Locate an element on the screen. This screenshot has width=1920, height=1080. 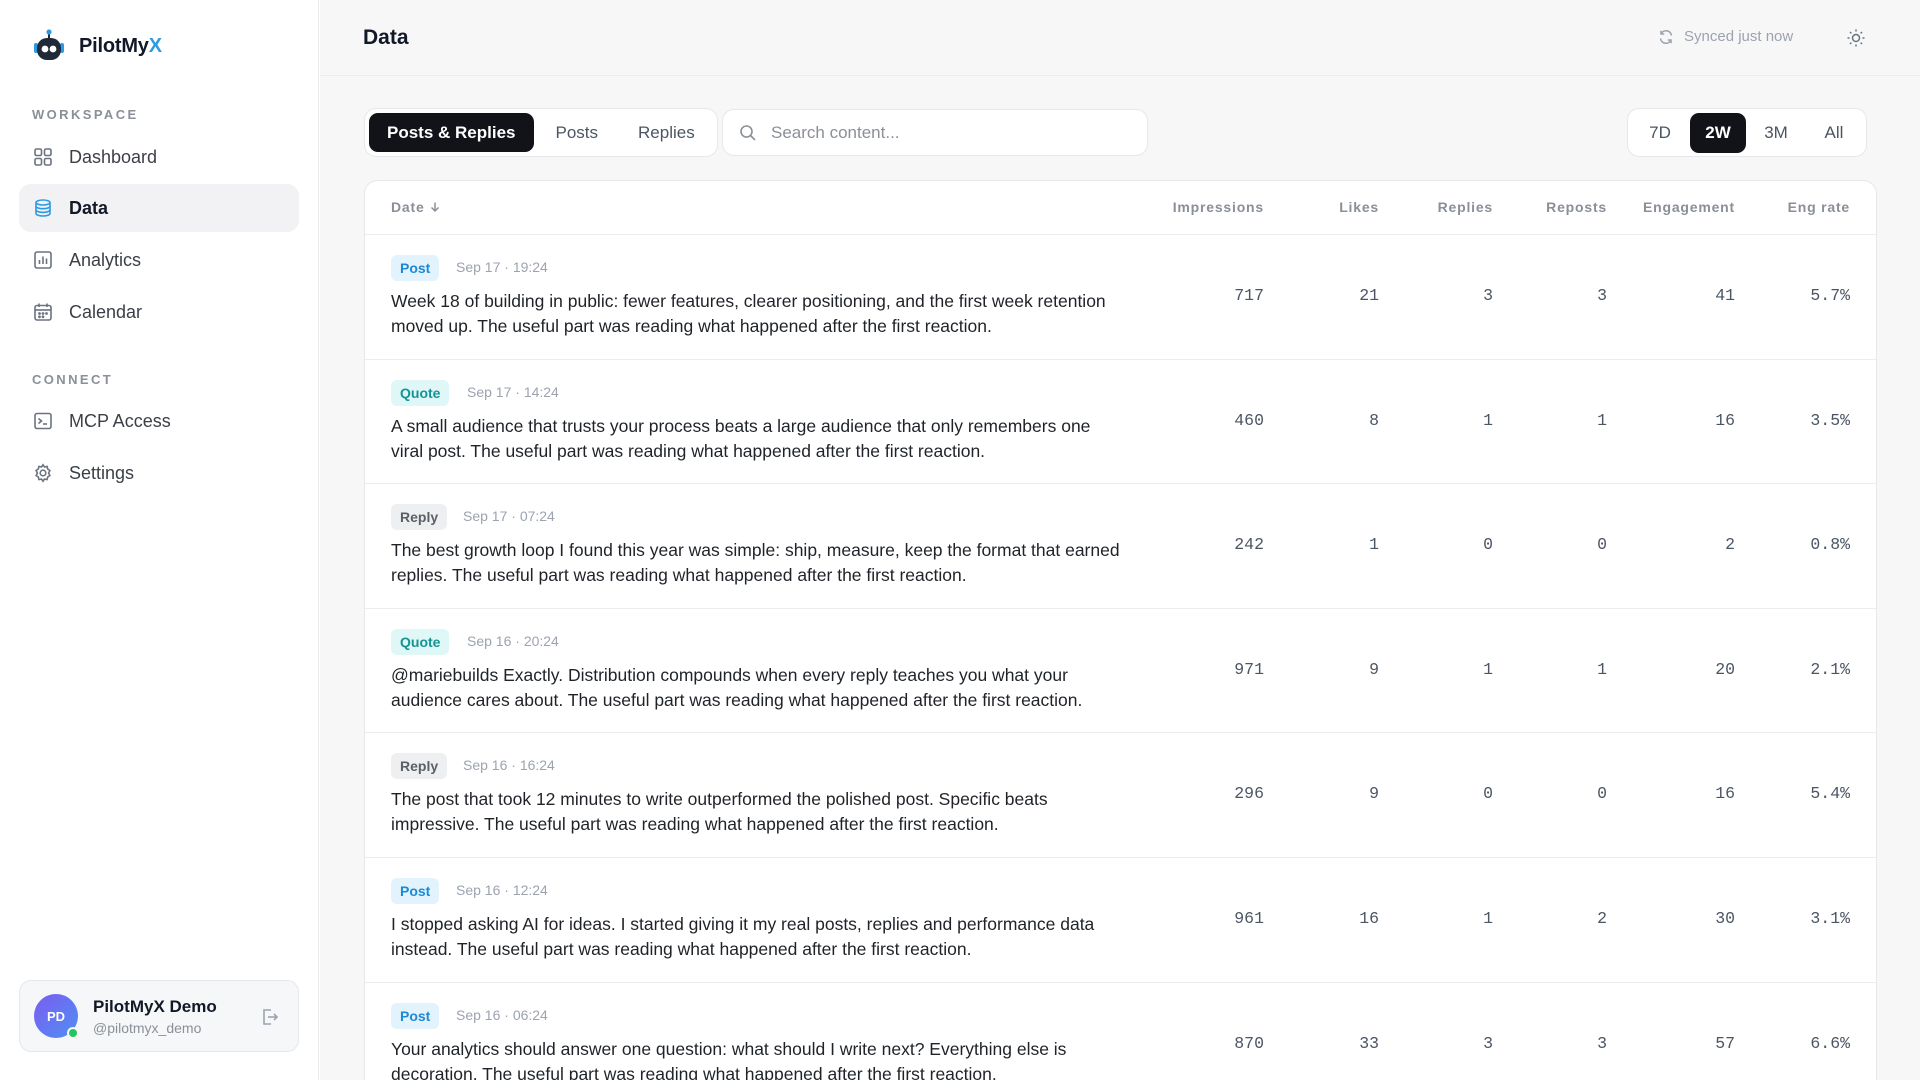
column-header-date: Date is located at coordinates (416, 207).